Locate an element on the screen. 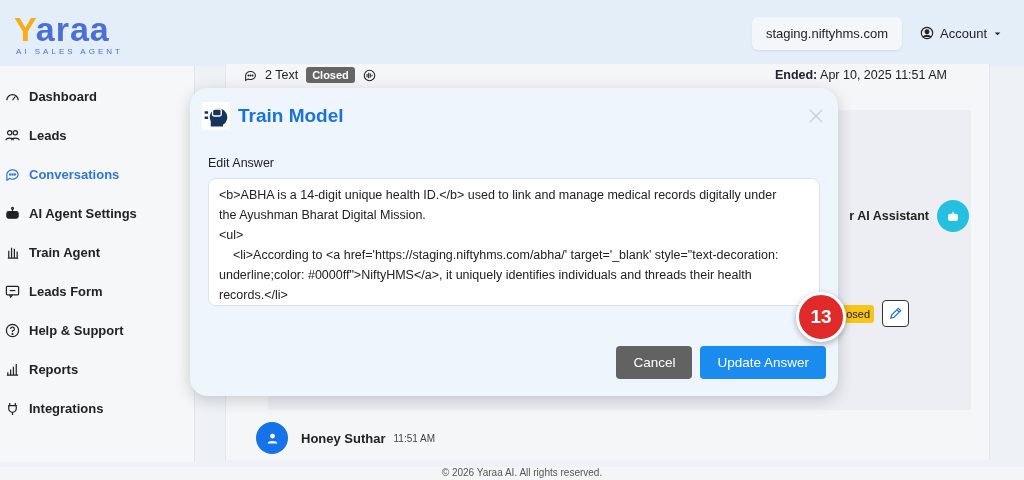 The image size is (1024, 480). pencil-icon is located at coordinates (895, 313).